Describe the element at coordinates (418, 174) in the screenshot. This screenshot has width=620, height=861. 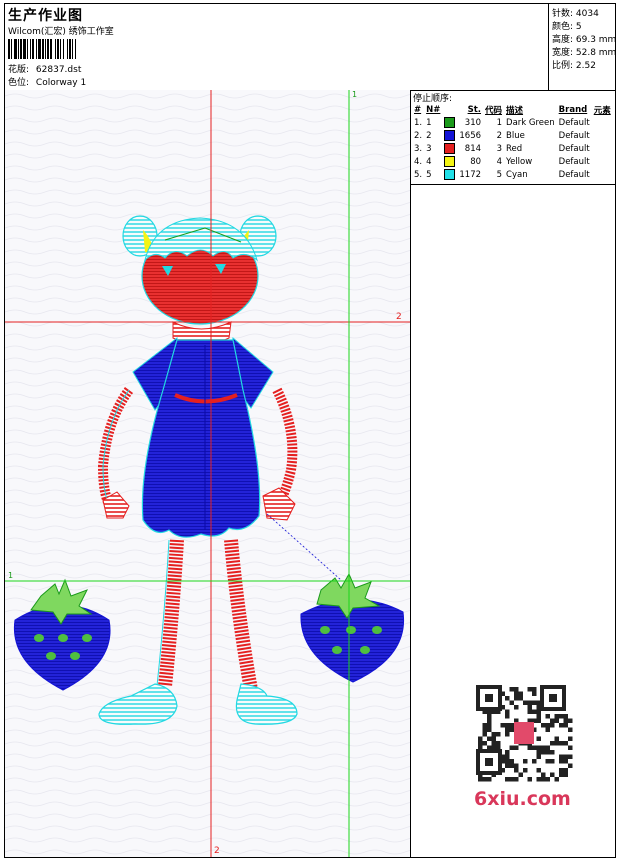
I see `row-index: 5.` at that location.